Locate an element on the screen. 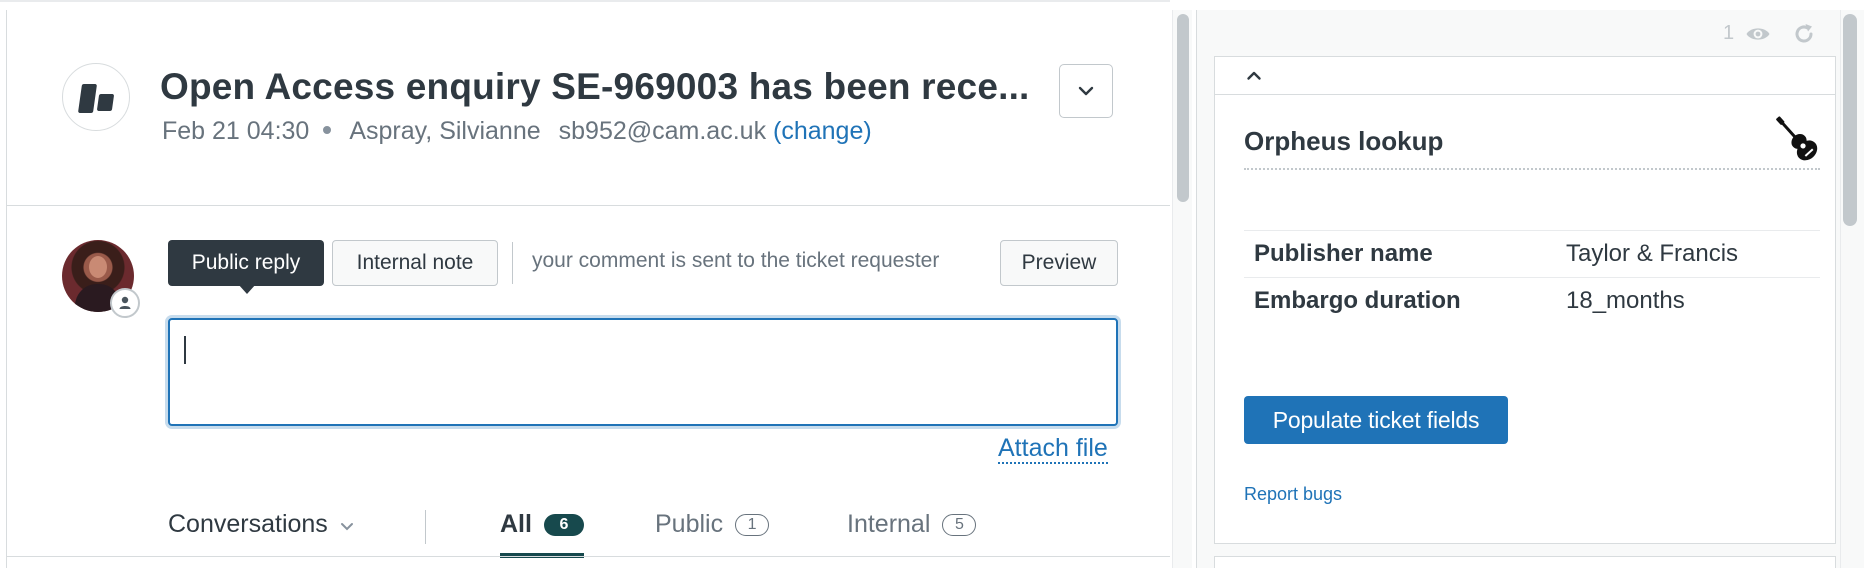  public-reply-button: Public reply is located at coordinates (246, 263).